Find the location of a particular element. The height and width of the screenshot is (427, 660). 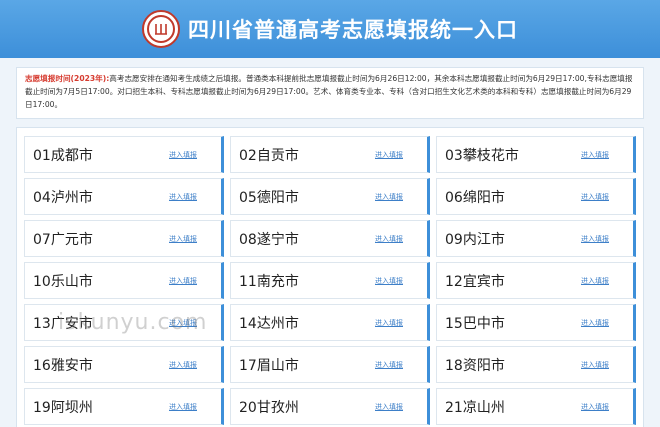

city-card: 18资阳市 进入填报 is located at coordinates (536, 364).